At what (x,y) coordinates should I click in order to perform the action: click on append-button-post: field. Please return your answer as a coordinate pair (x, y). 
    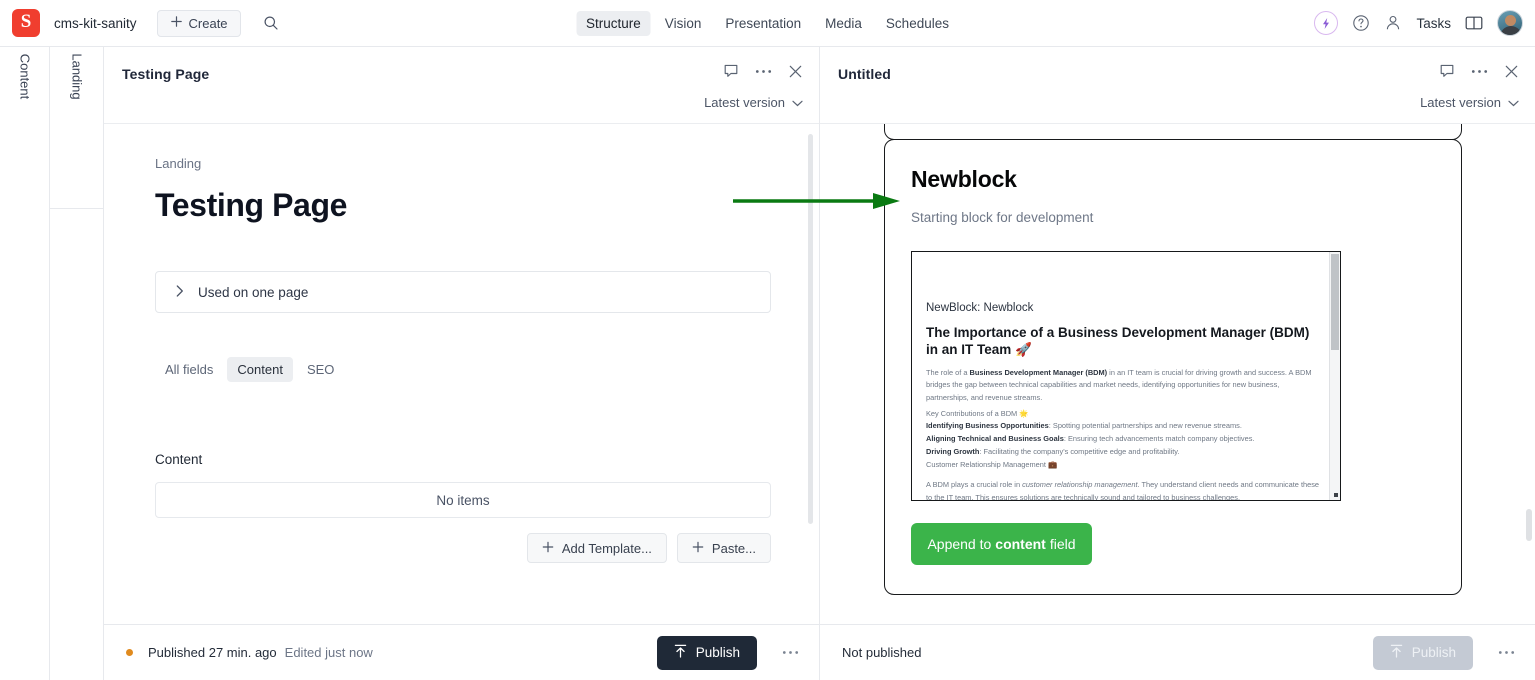
    Looking at the image, I should click on (1062, 544).